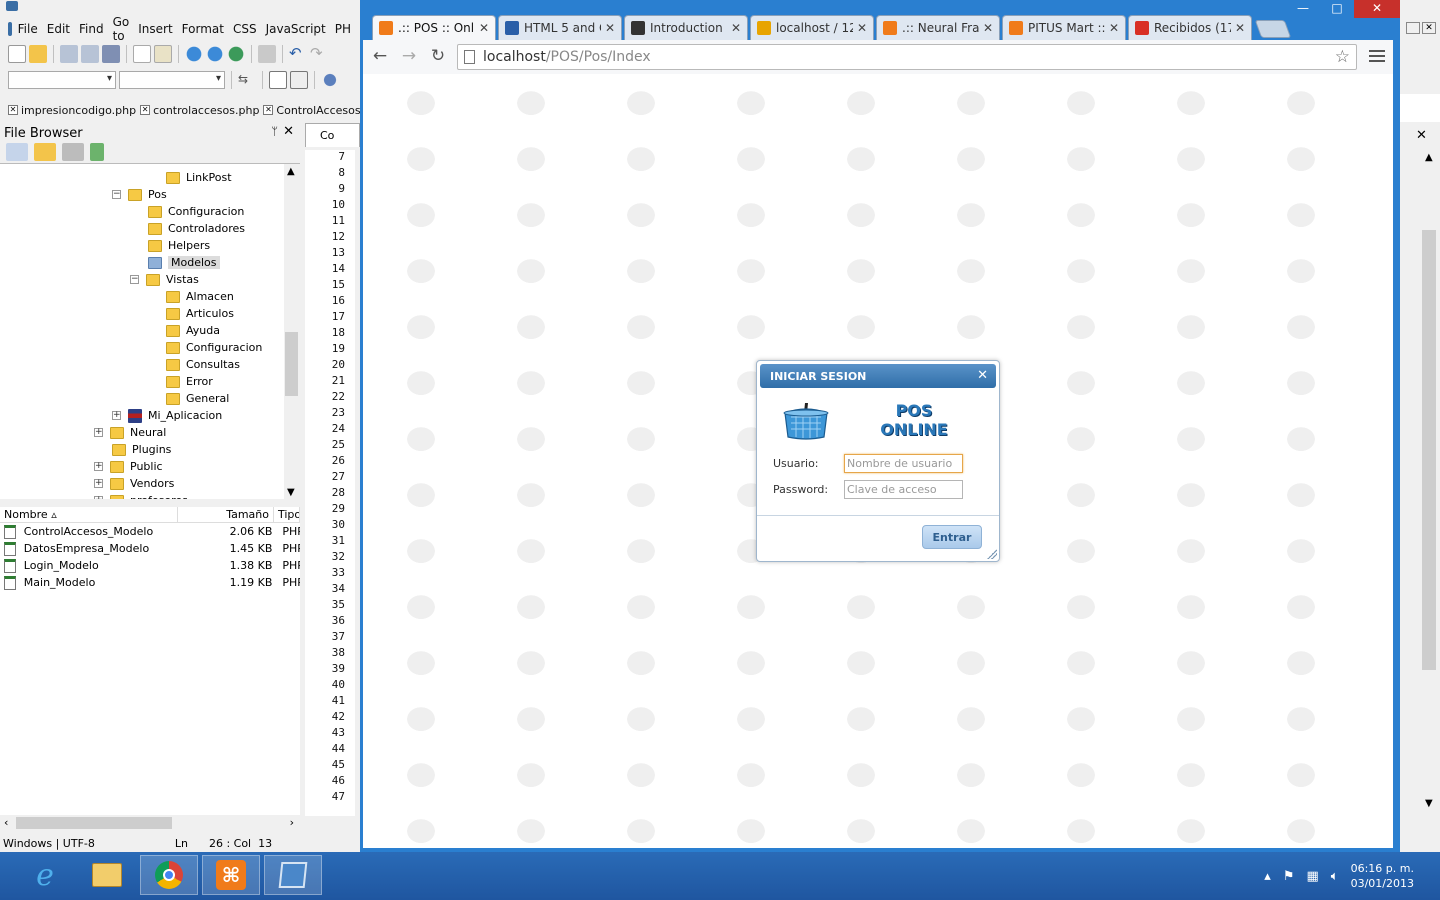 The width and height of the screenshot is (1440, 900). Describe the element at coordinates (142, 54) in the screenshot. I see `copy-icon` at that location.